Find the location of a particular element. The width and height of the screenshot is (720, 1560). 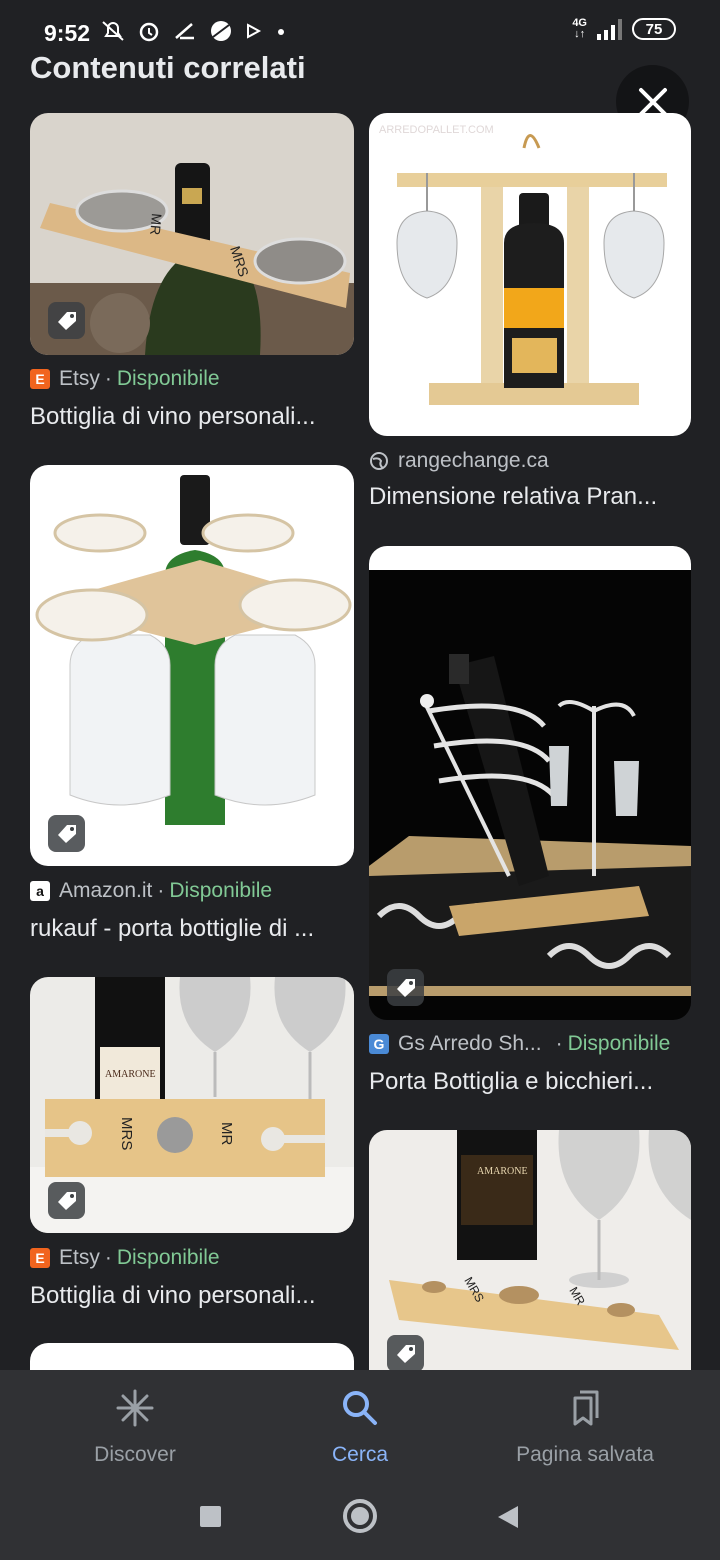

gs-arredo-icon: G is located at coordinates (379, 1044).